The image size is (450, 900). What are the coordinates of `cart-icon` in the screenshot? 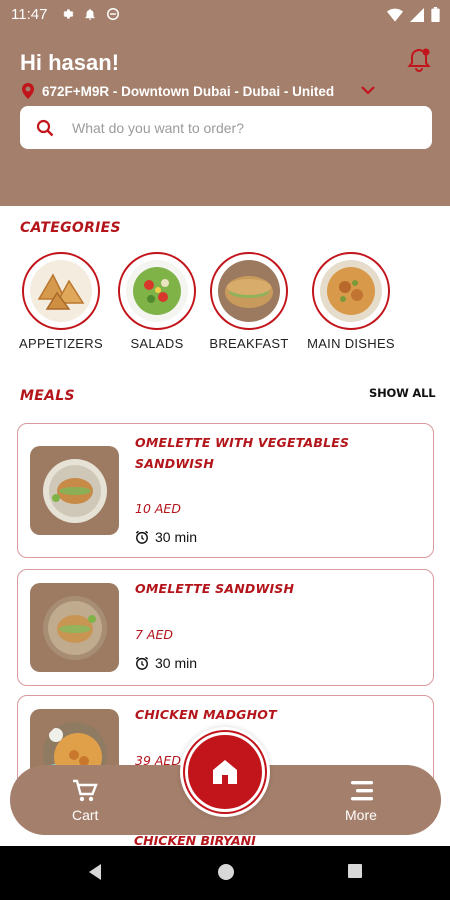 It's located at (85, 790).